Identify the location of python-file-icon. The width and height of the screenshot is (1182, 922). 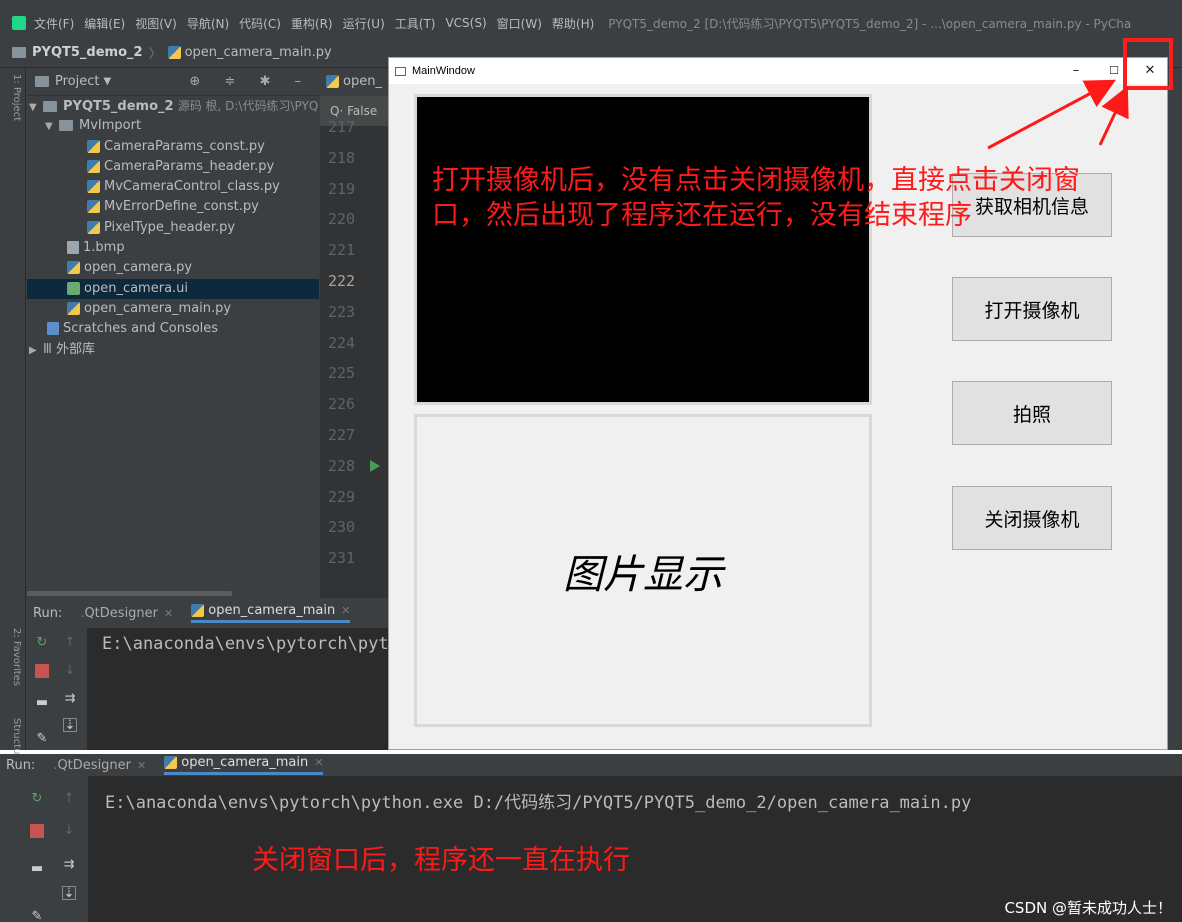
(171, 762).